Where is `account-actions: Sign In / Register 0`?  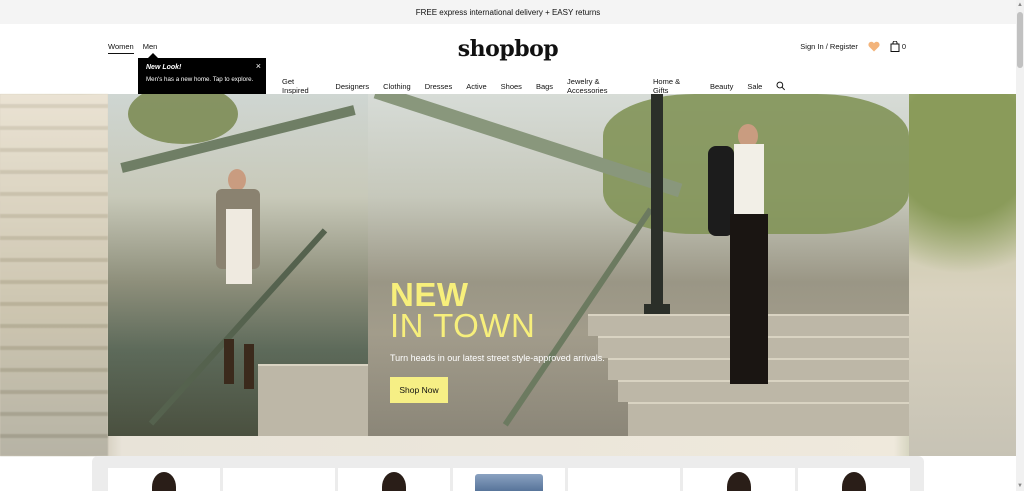 account-actions: Sign In / Register 0 is located at coordinates (853, 46).